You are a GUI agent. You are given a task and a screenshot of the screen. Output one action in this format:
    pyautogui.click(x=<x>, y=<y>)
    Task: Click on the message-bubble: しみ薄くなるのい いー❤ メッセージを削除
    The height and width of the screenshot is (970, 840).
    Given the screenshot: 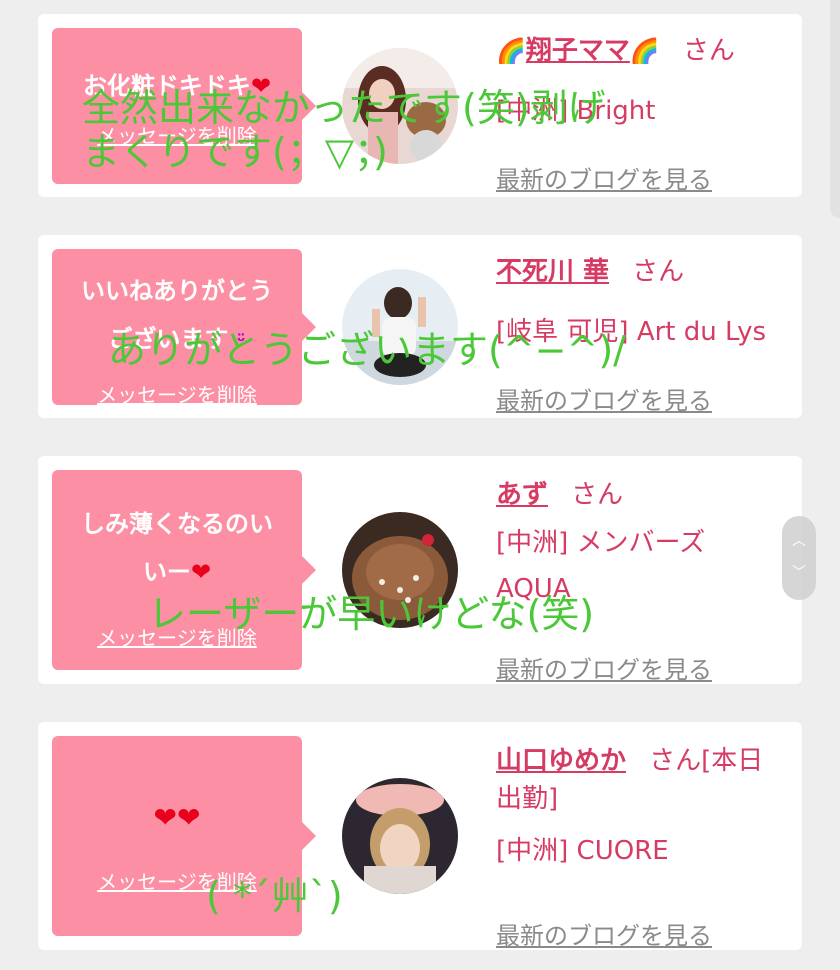 What is the action you would take?
    pyautogui.click(x=184, y=570)
    